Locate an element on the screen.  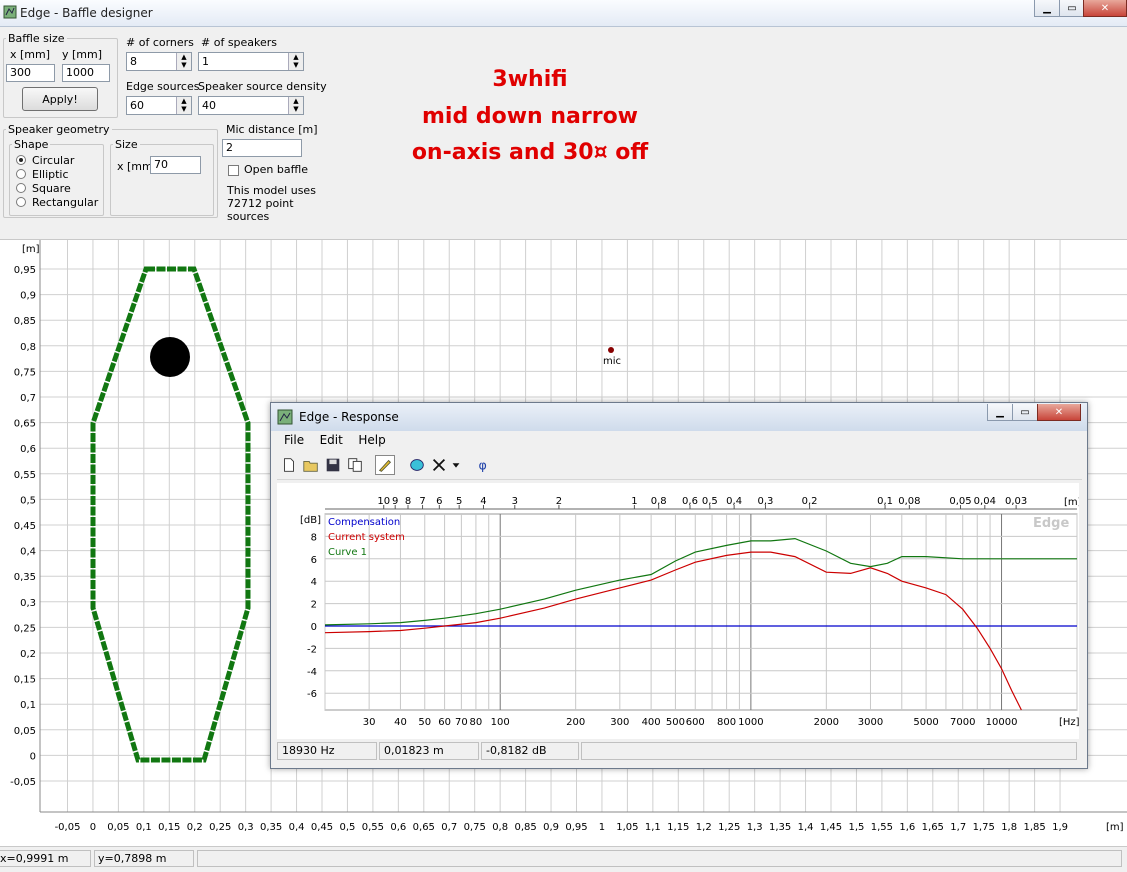
baffle-x-tick-label: 1,1 is located at coordinates (653, 827).